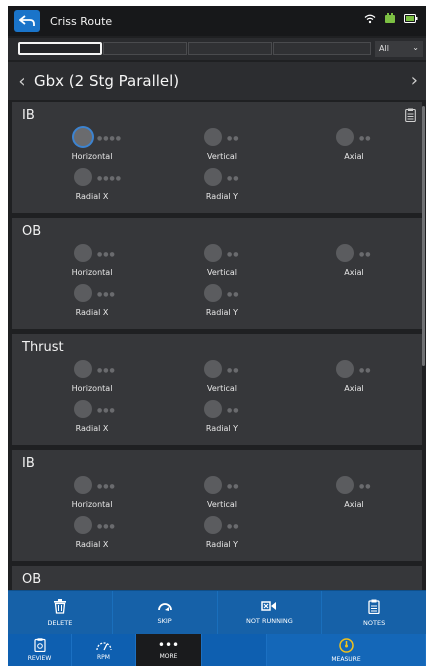  What do you see at coordinates (374, 622) in the screenshot?
I see `notes-label: NOTES` at bounding box center [374, 622].